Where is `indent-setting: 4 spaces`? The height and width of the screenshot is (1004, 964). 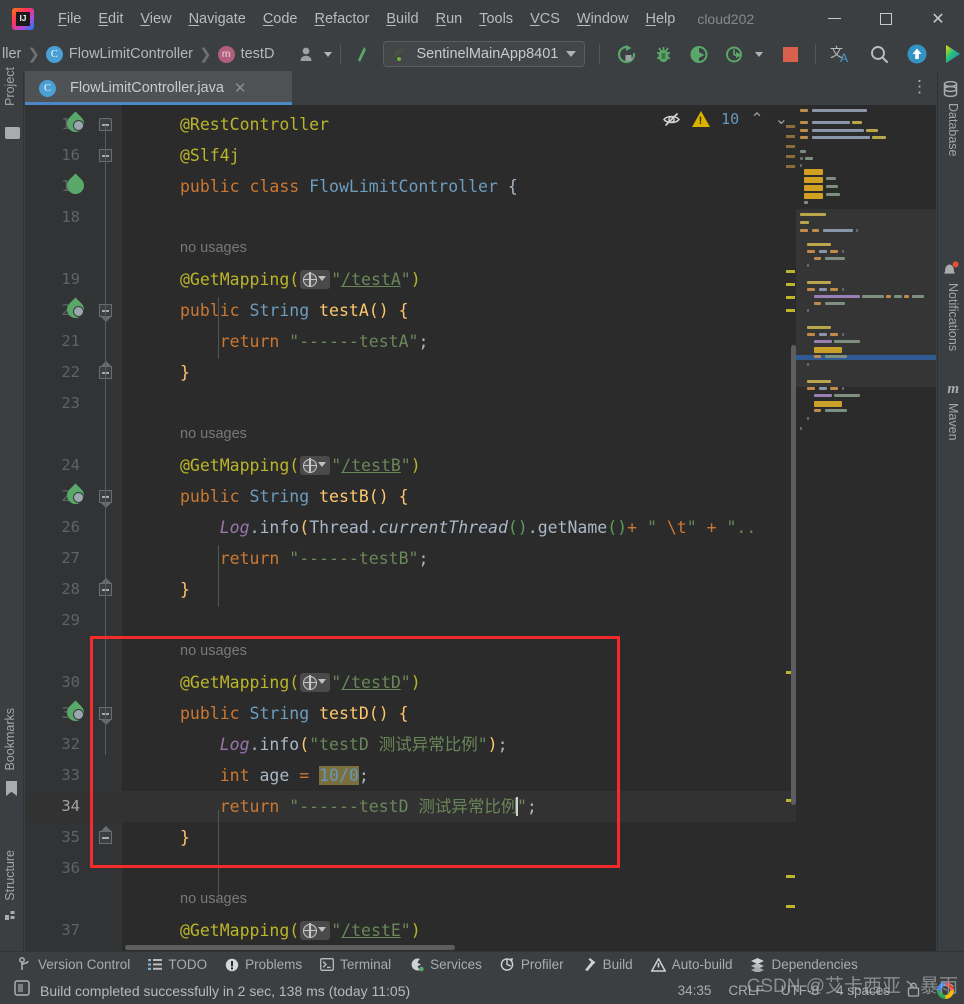
indent-setting: 4 spaces is located at coordinates (863, 990).